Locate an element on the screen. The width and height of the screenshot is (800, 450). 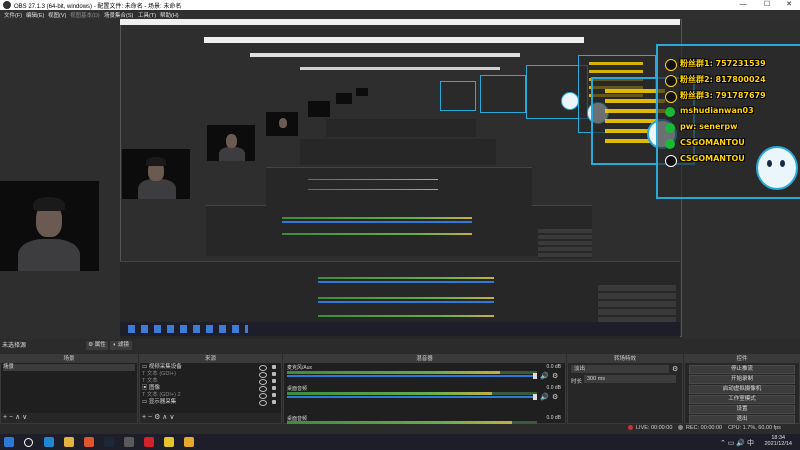
menu-dock: 视图基本(D) is located at coordinates (85, 15).